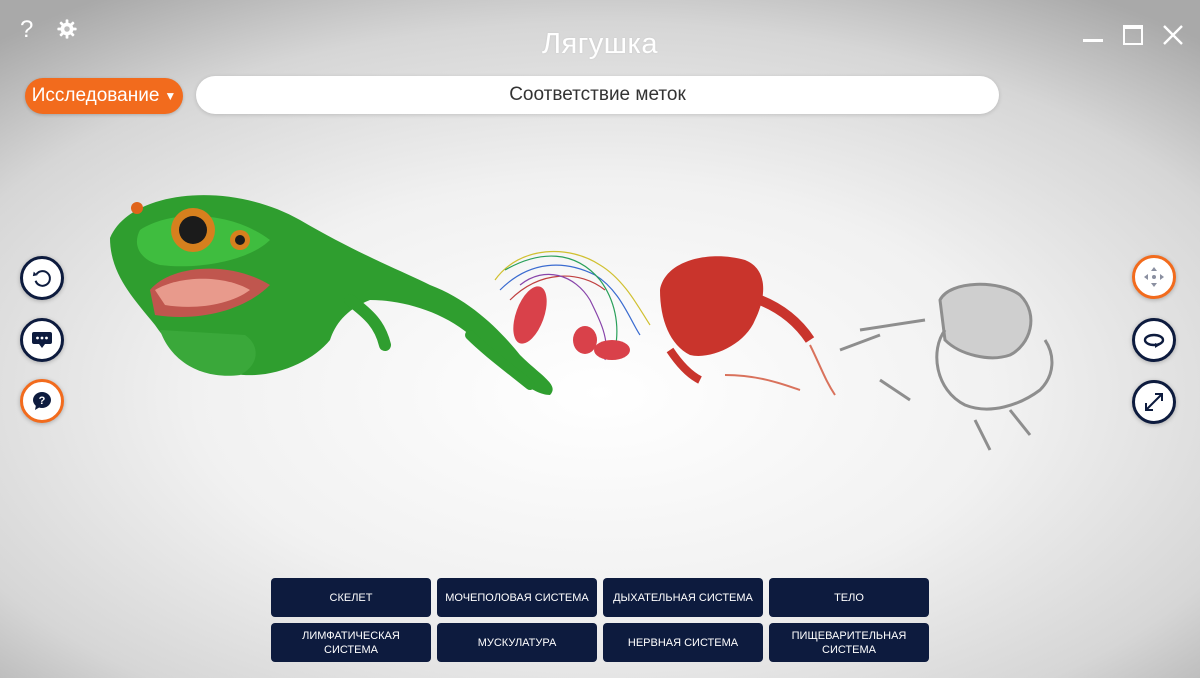  Describe the element at coordinates (572, 305) in the screenshot. I see `nervous-system-model` at that location.